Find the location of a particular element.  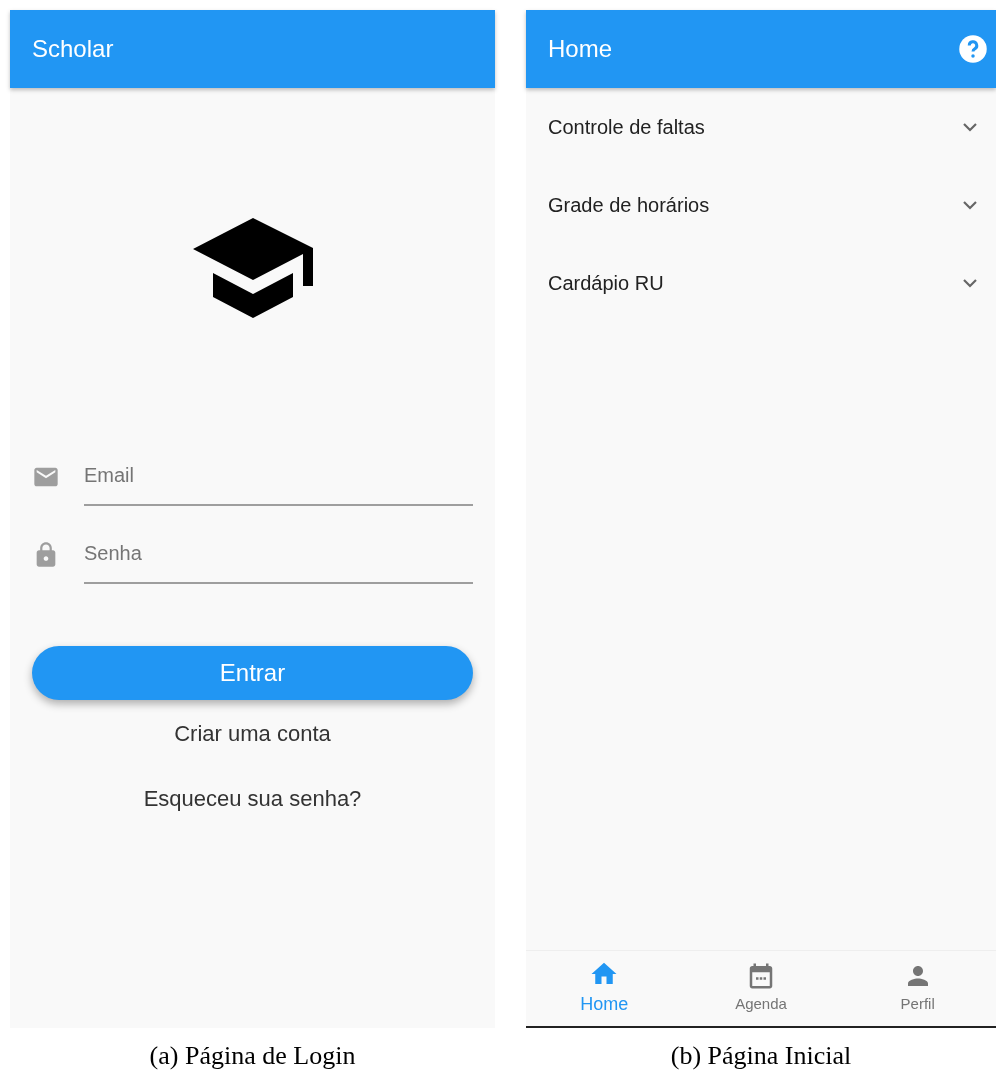

nav-tab: Agenda is located at coordinates (761, 988).